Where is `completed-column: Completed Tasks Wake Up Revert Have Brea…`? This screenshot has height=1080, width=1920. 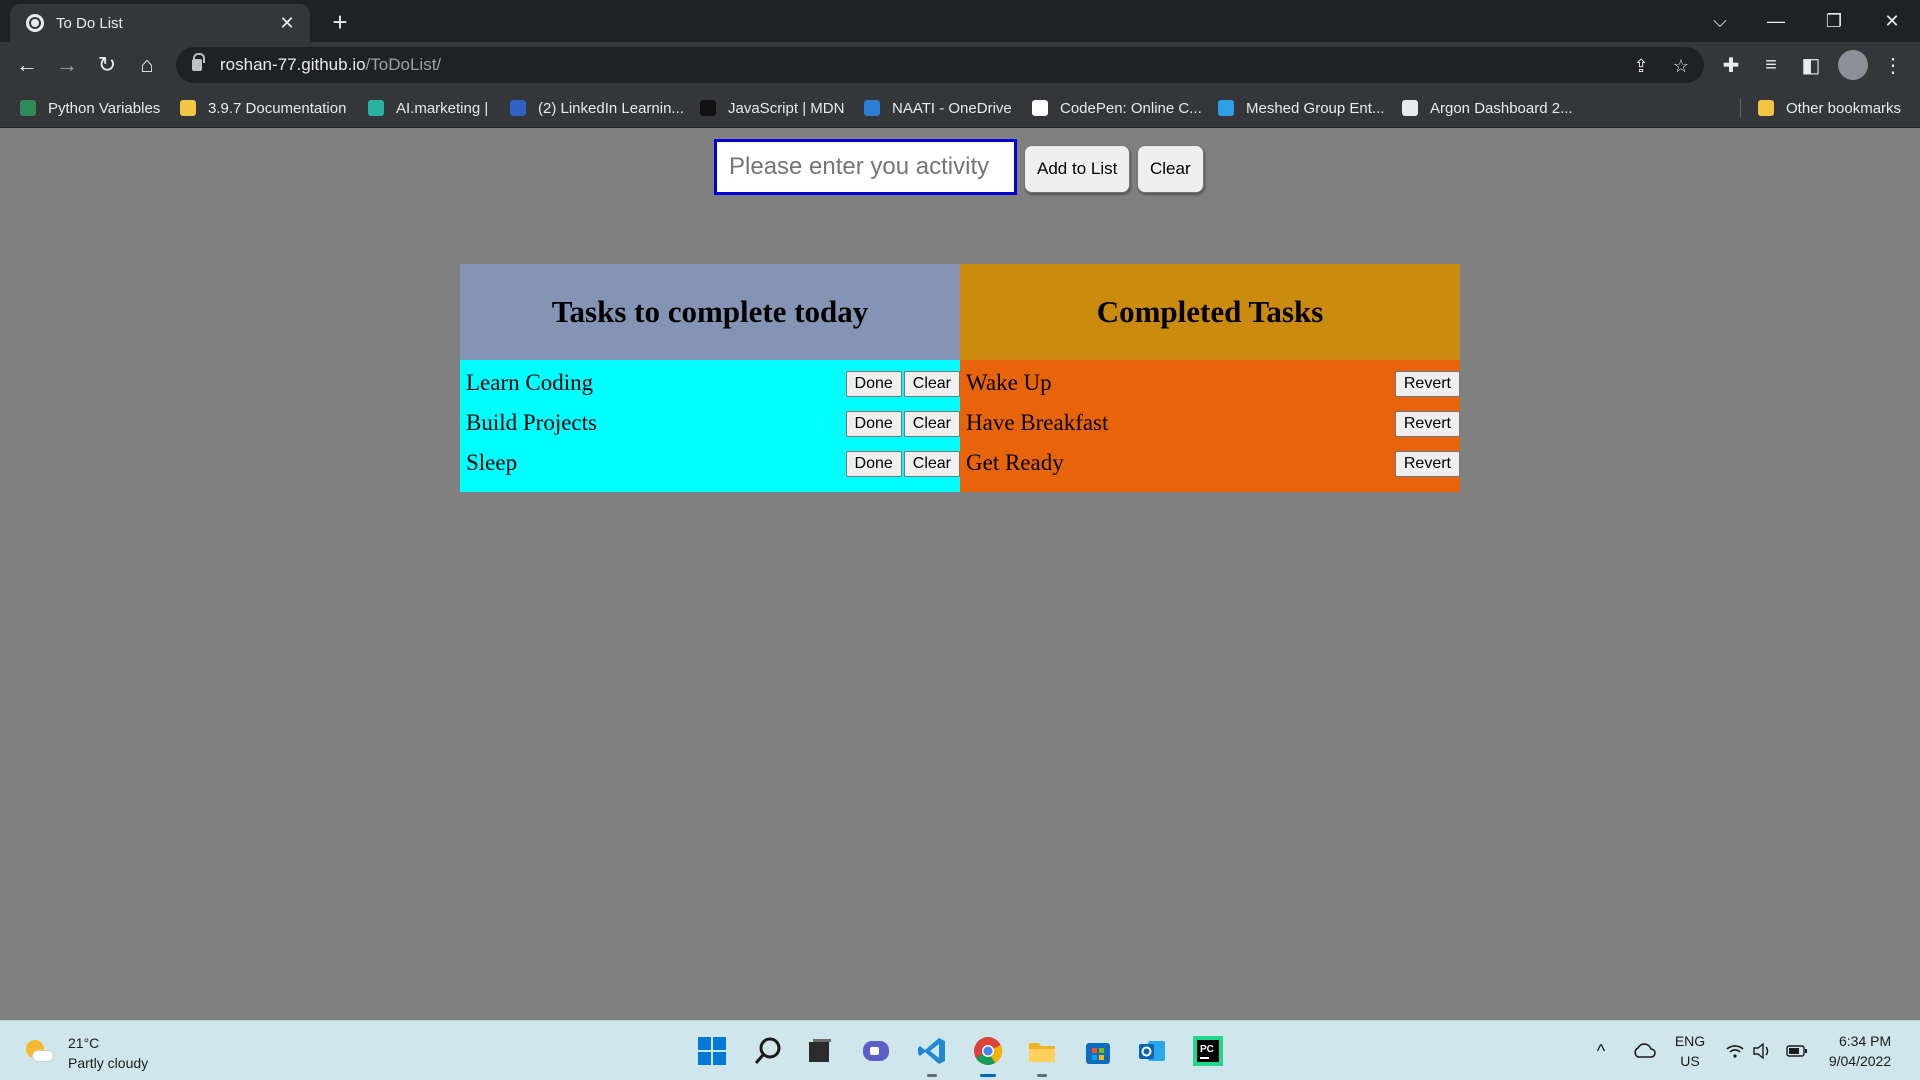
completed-column: Completed Tasks Wake Up Revert Have Brea… is located at coordinates (1210, 378).